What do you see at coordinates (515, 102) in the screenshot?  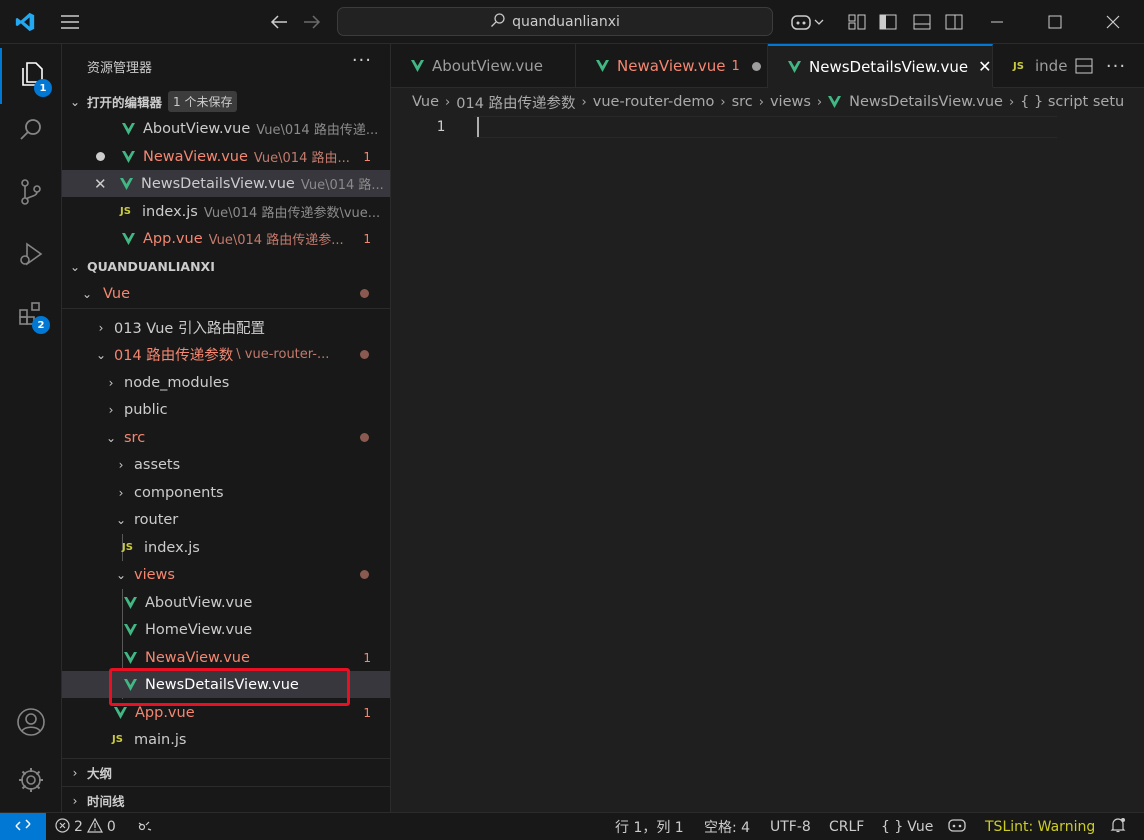 I see `breadcrumb-item: 014 路由传递参数` at bounding box center [515, 102].